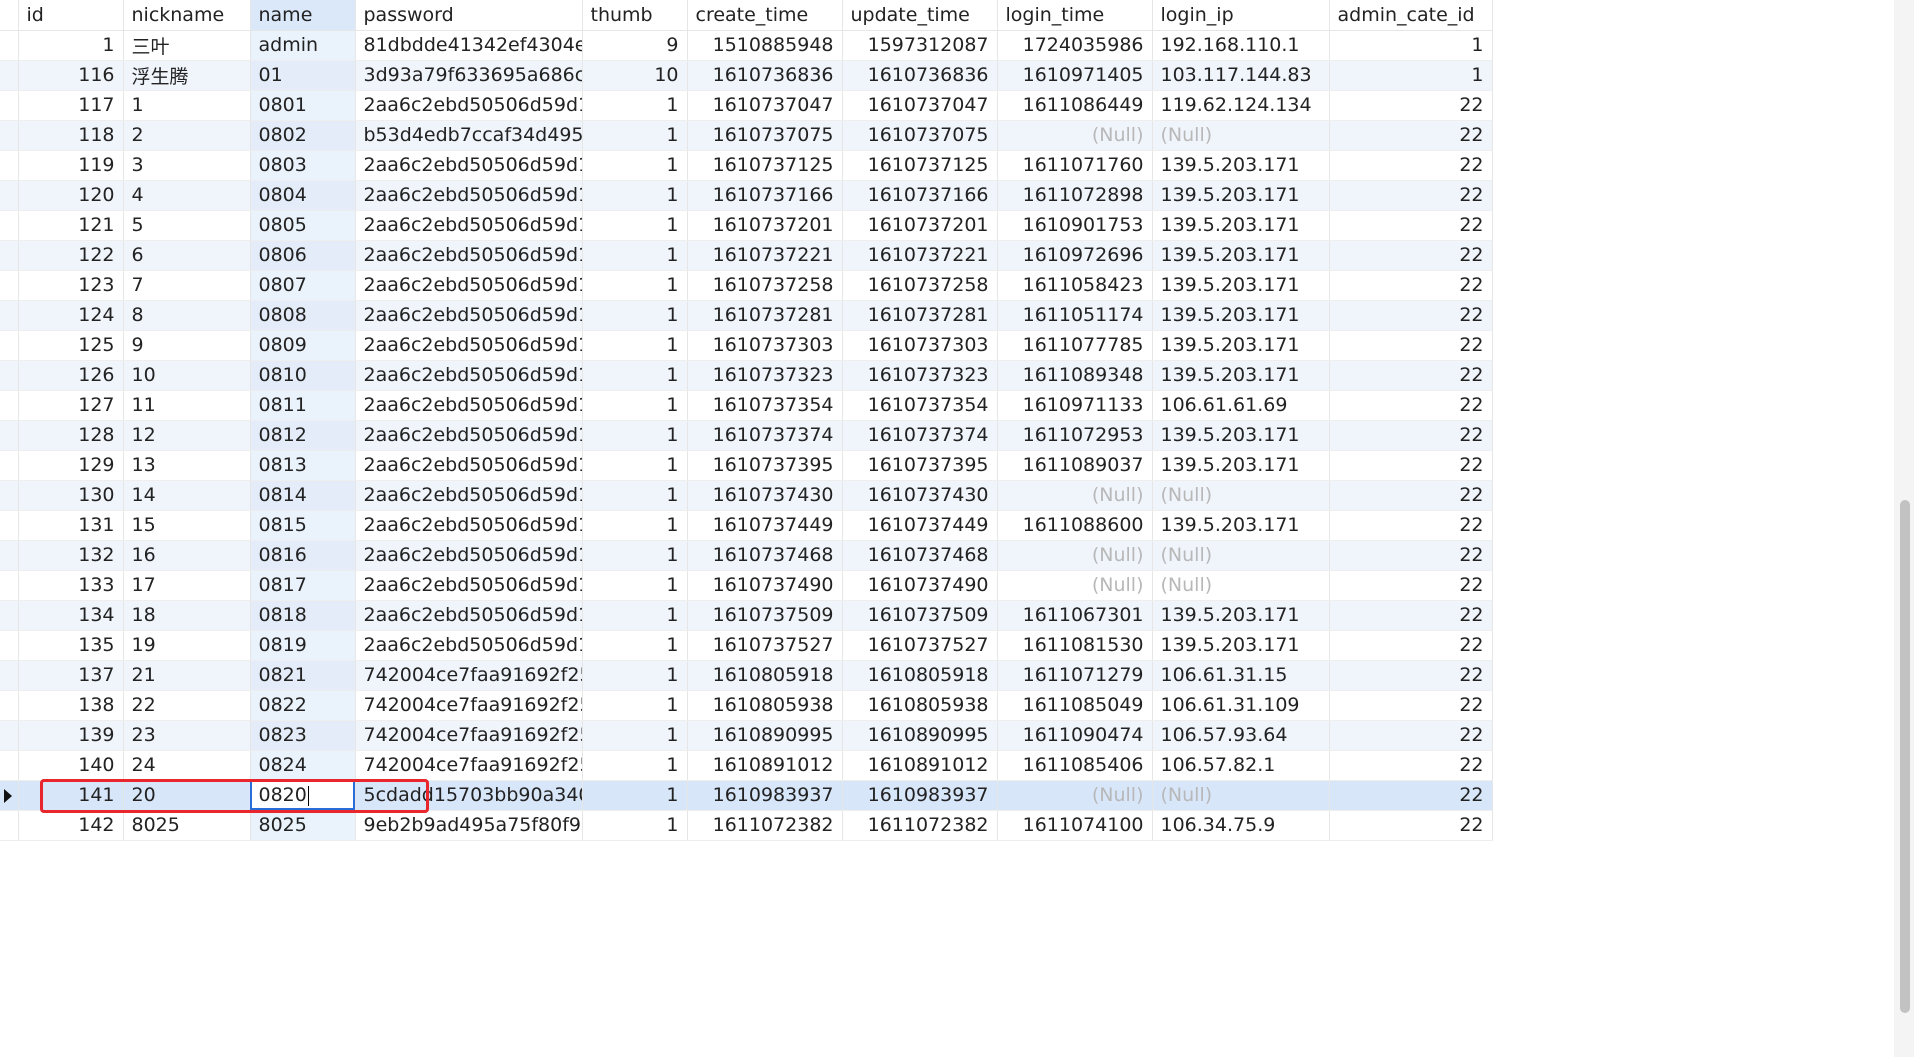  Describe the element at coordinates (303, 555) in the screenshot. I see `cell-name: 0816` at that location.